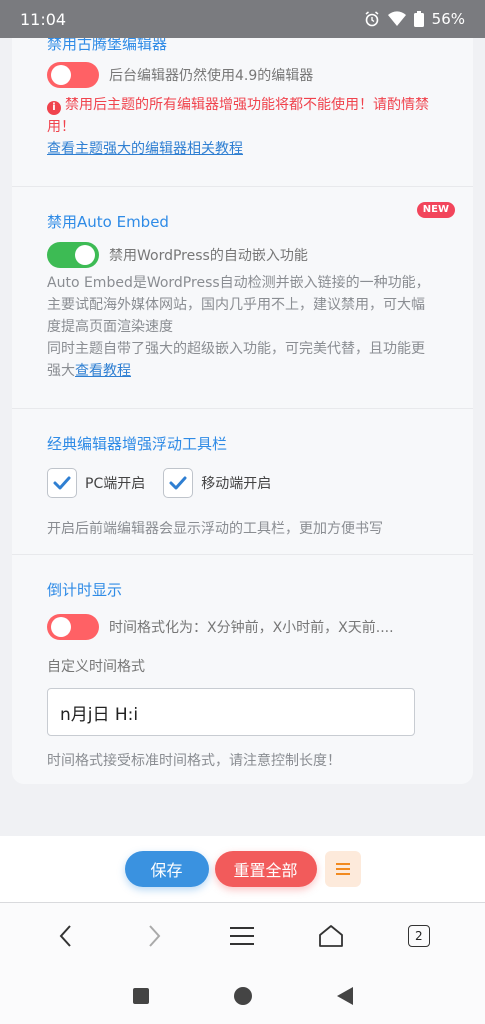 This screenshot has height=1024, width=485. I want to click on status-bar: 11:04 56%, so click(242, 19).